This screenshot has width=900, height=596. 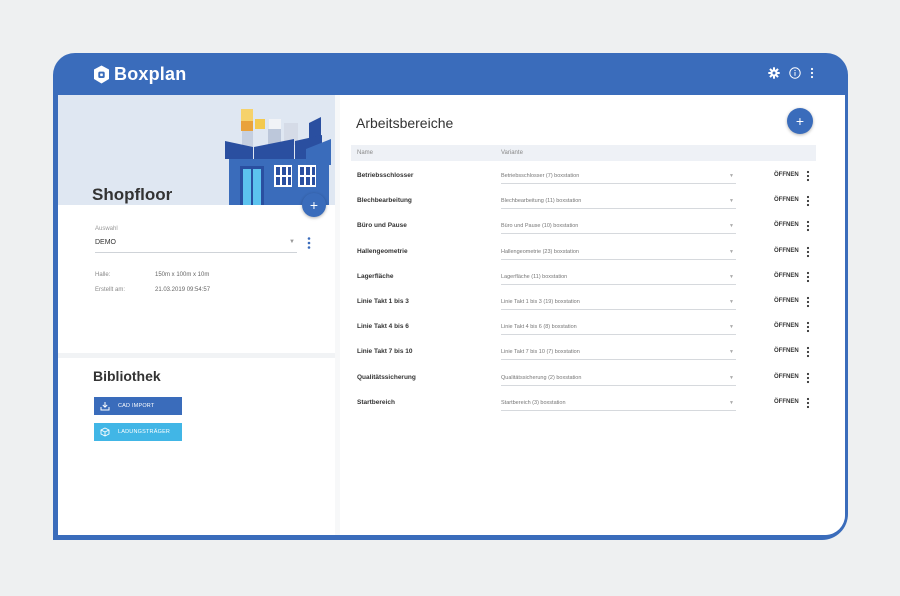 I want to click on cad-import-button: CAD IMPORT, so click(x=138, y=406).